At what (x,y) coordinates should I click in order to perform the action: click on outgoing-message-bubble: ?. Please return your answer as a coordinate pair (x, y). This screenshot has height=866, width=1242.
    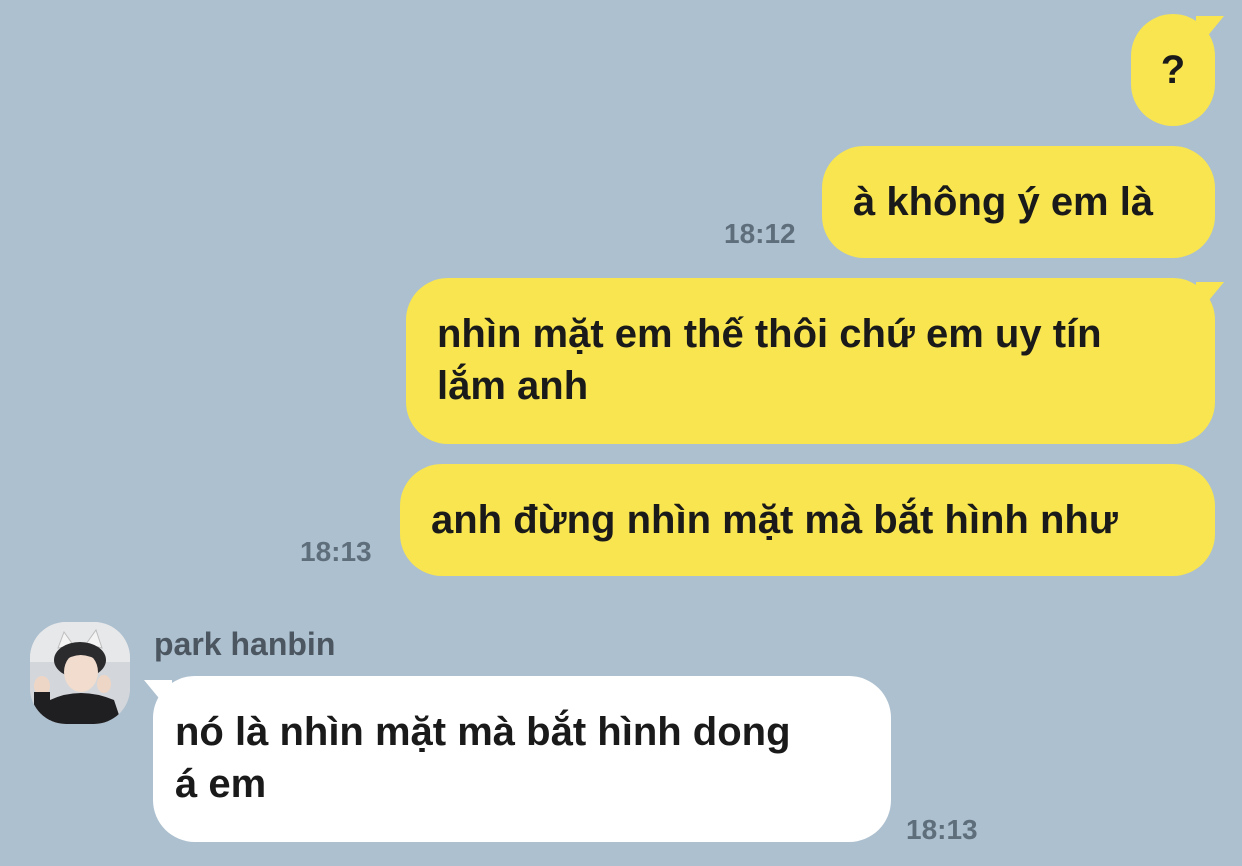
    Looking at the image, I should click on (1173, 70).